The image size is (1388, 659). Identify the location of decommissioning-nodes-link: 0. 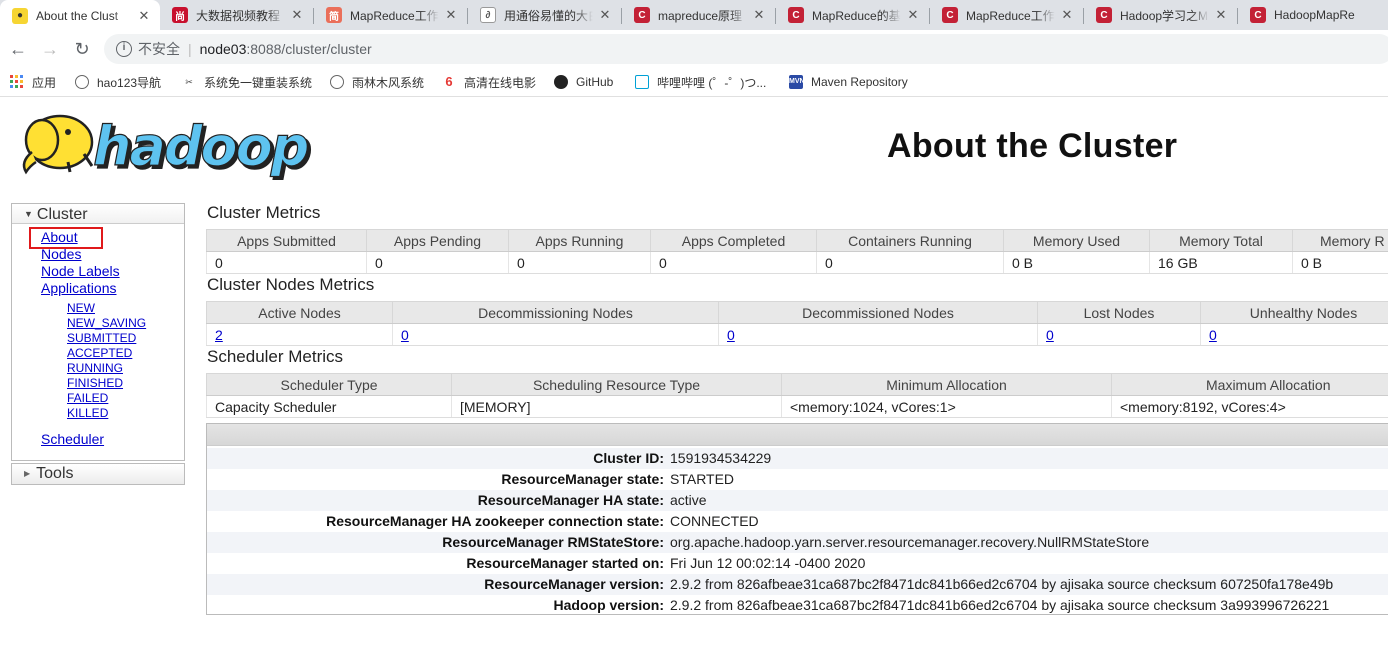
(405, 335).